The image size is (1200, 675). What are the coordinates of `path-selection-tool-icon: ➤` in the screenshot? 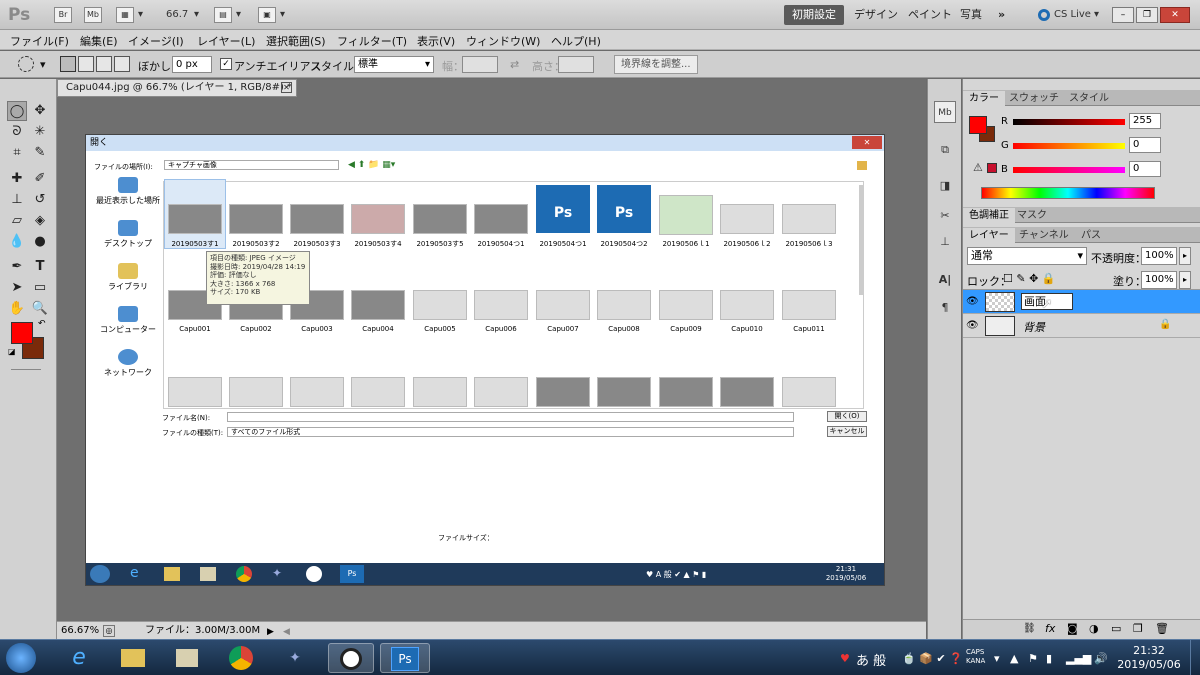 It's located at (17, 288).